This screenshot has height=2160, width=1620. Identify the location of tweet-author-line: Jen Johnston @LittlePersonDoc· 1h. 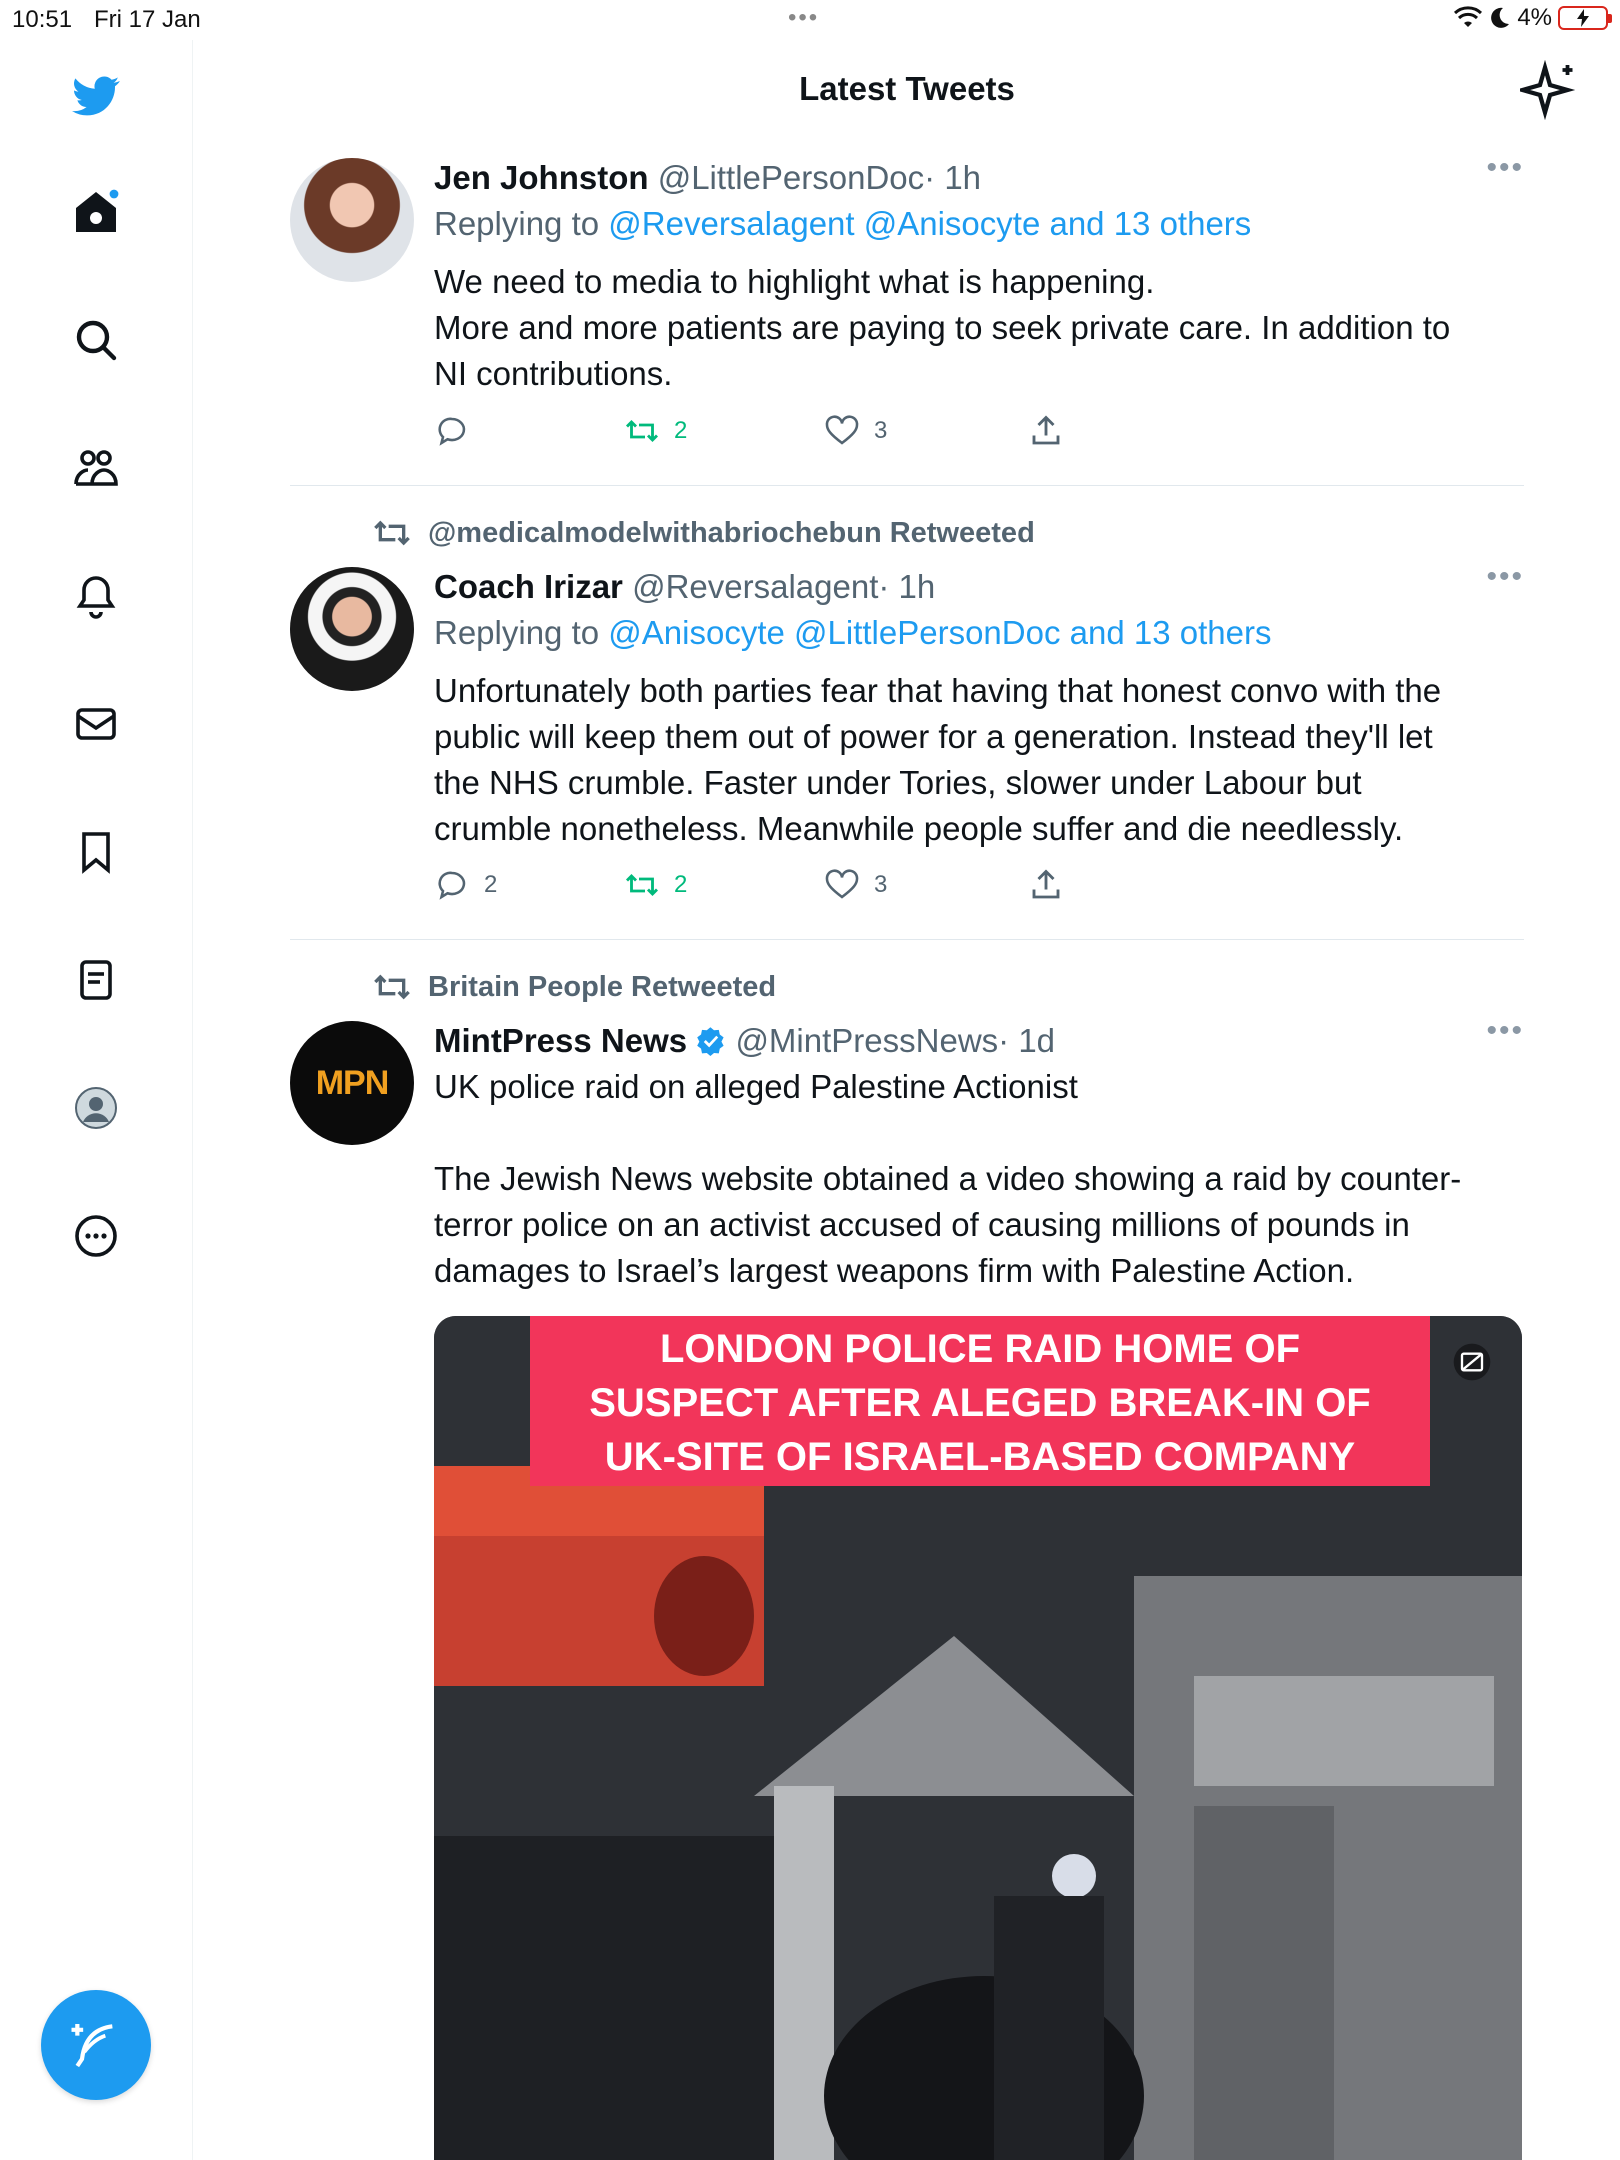
(974, 178).